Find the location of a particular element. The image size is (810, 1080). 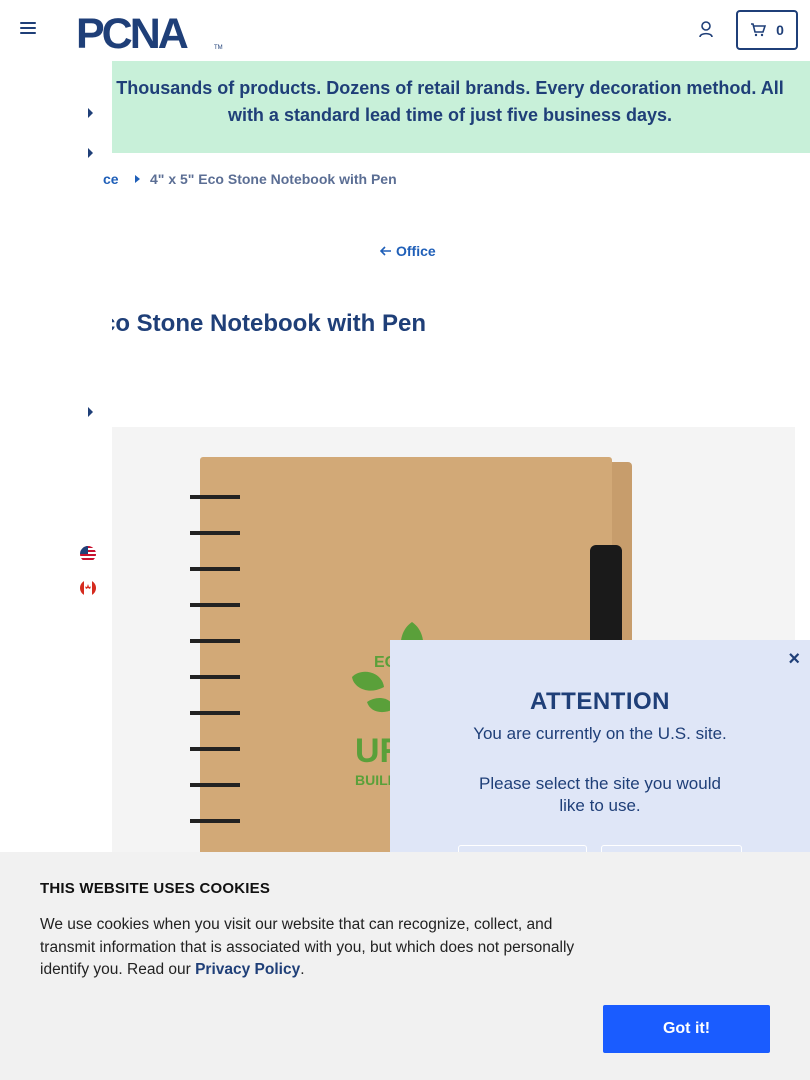

breadcrumb-current: 4" x 5" Eco Stone Notebook with Pen is located at coordinates (273, 179).